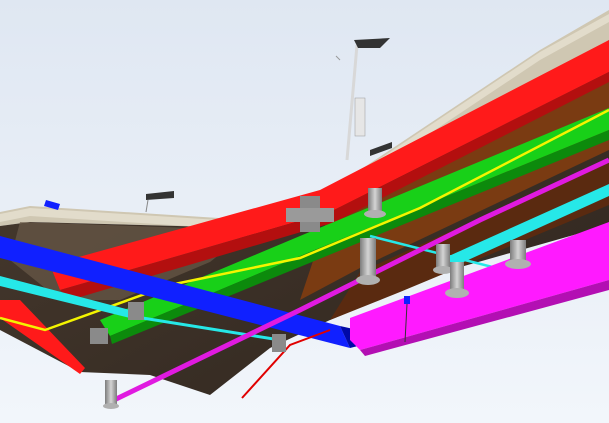  I want to click on blue-marker, so click(407, 300).